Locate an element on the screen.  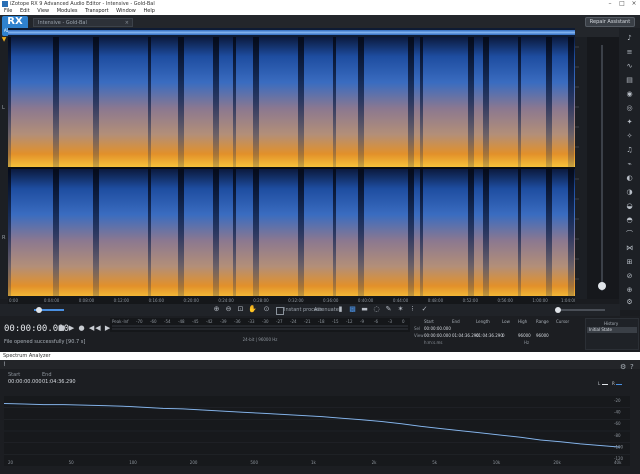
horizontal-zoom-handle is located at coordinates (39, 310).